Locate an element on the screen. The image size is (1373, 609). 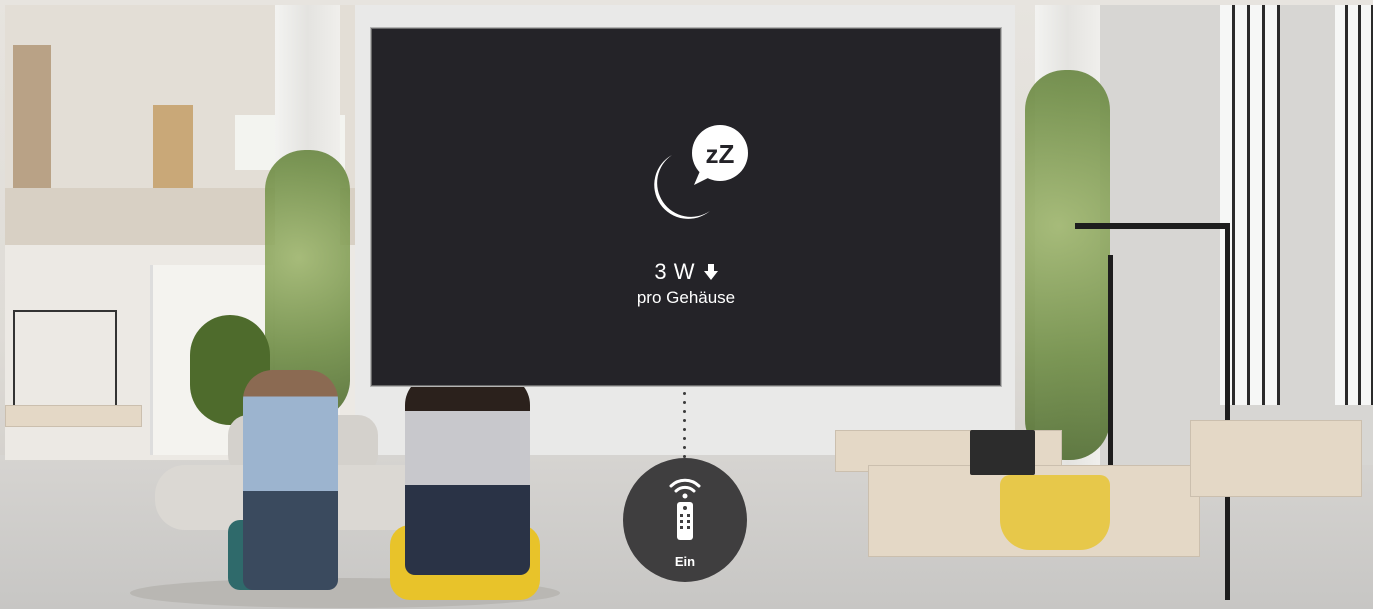
arrow-down-icon is located at coordinates (710, 273).